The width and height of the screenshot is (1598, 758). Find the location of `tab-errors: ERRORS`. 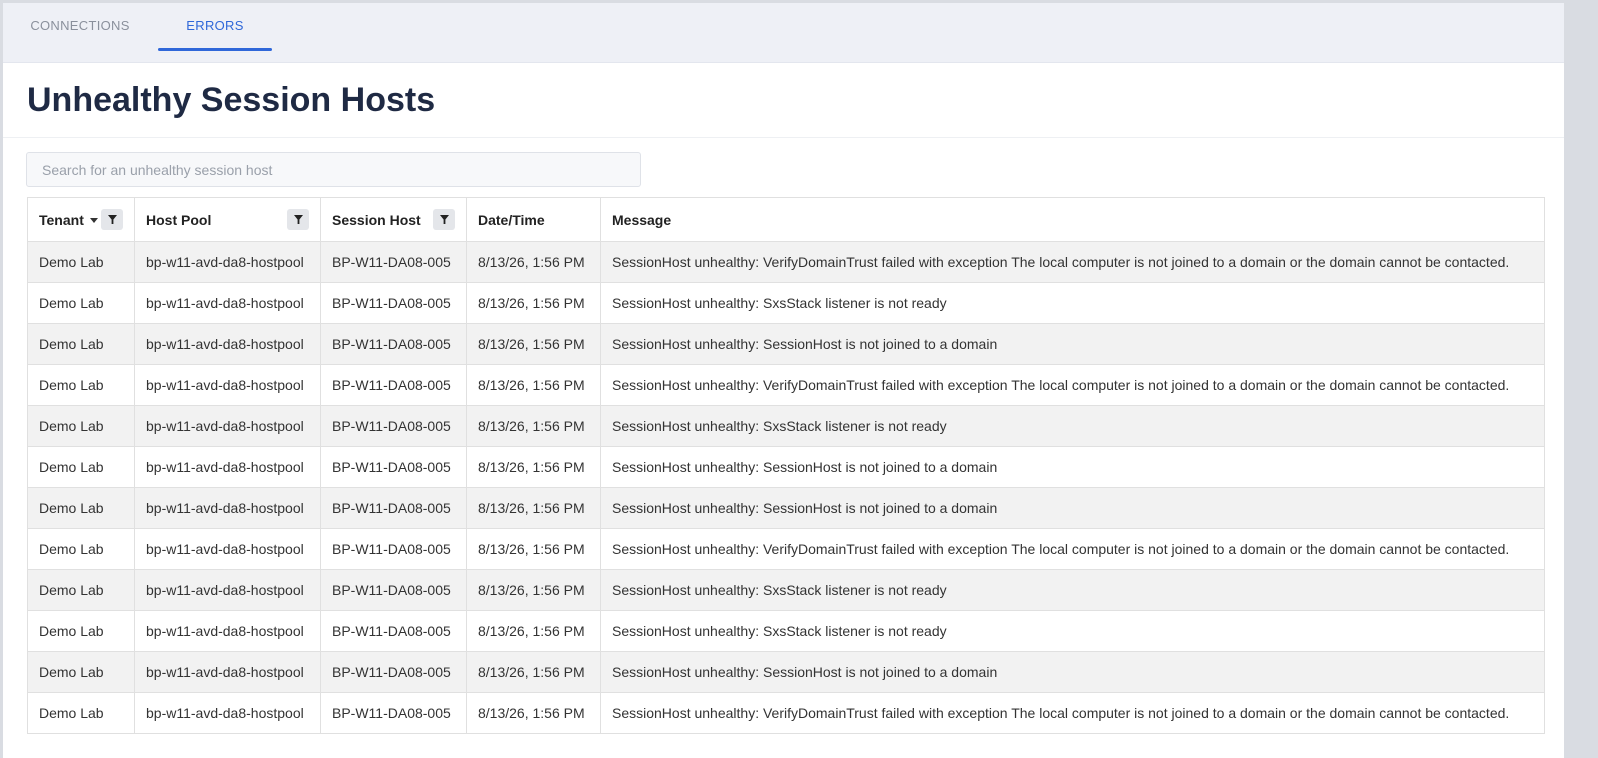

tab-errors: ERRORS is located at coordinates (215, 27).